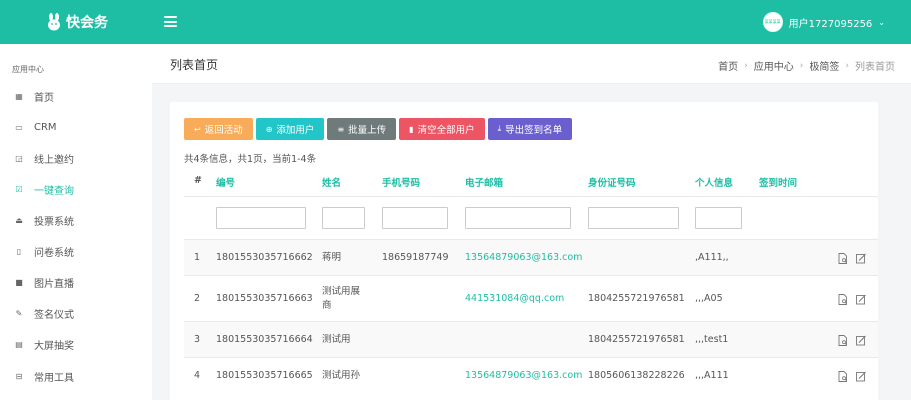 Image resolution: width=911 pixels, height=400 pixels. Describe the element at coordinates (728, 65) in the screenshot. I see `breadcrumb-home: 首页` at that location.